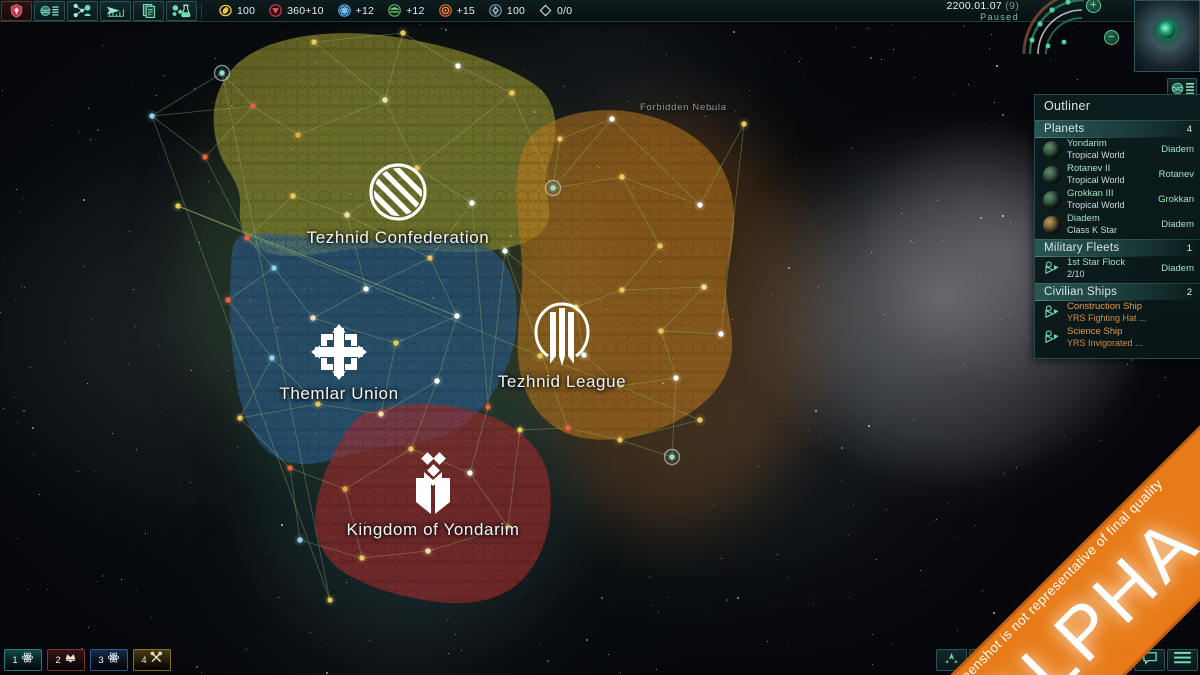 The height and width of the screenshot is (675, 1200). Describe the element at coordinates (49, 10) in the screenshot. I see `planets-button` at that location.